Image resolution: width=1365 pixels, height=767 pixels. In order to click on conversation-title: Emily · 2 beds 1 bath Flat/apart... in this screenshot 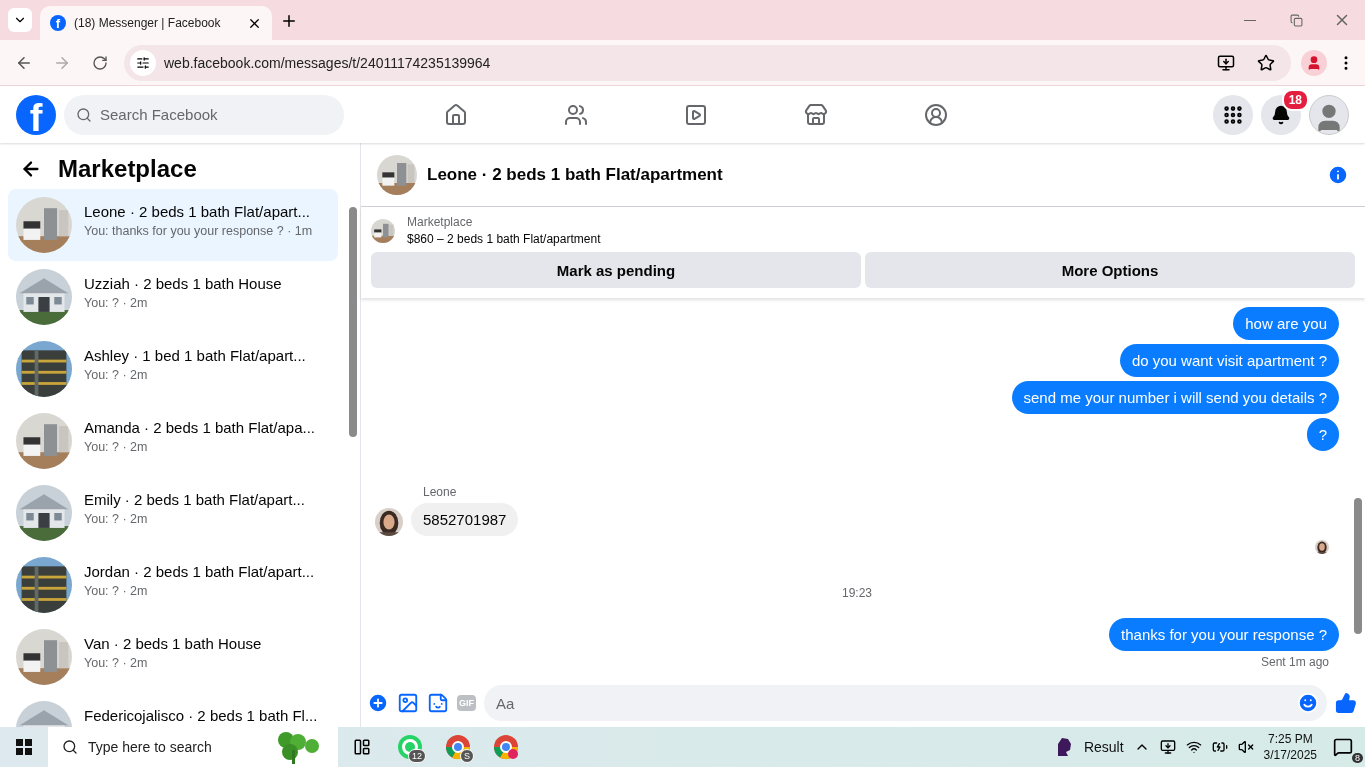, I will do `click(194, 499)`.